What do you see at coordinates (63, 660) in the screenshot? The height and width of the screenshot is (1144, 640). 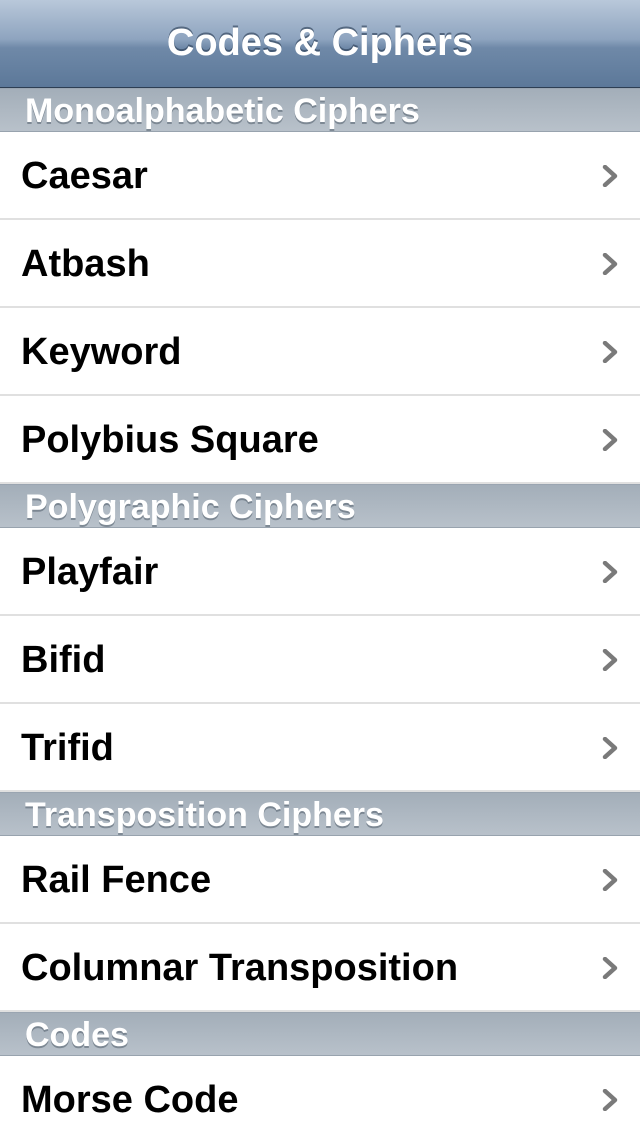 I see `list-item-label: Bifid` at bounding box center [63, 660].